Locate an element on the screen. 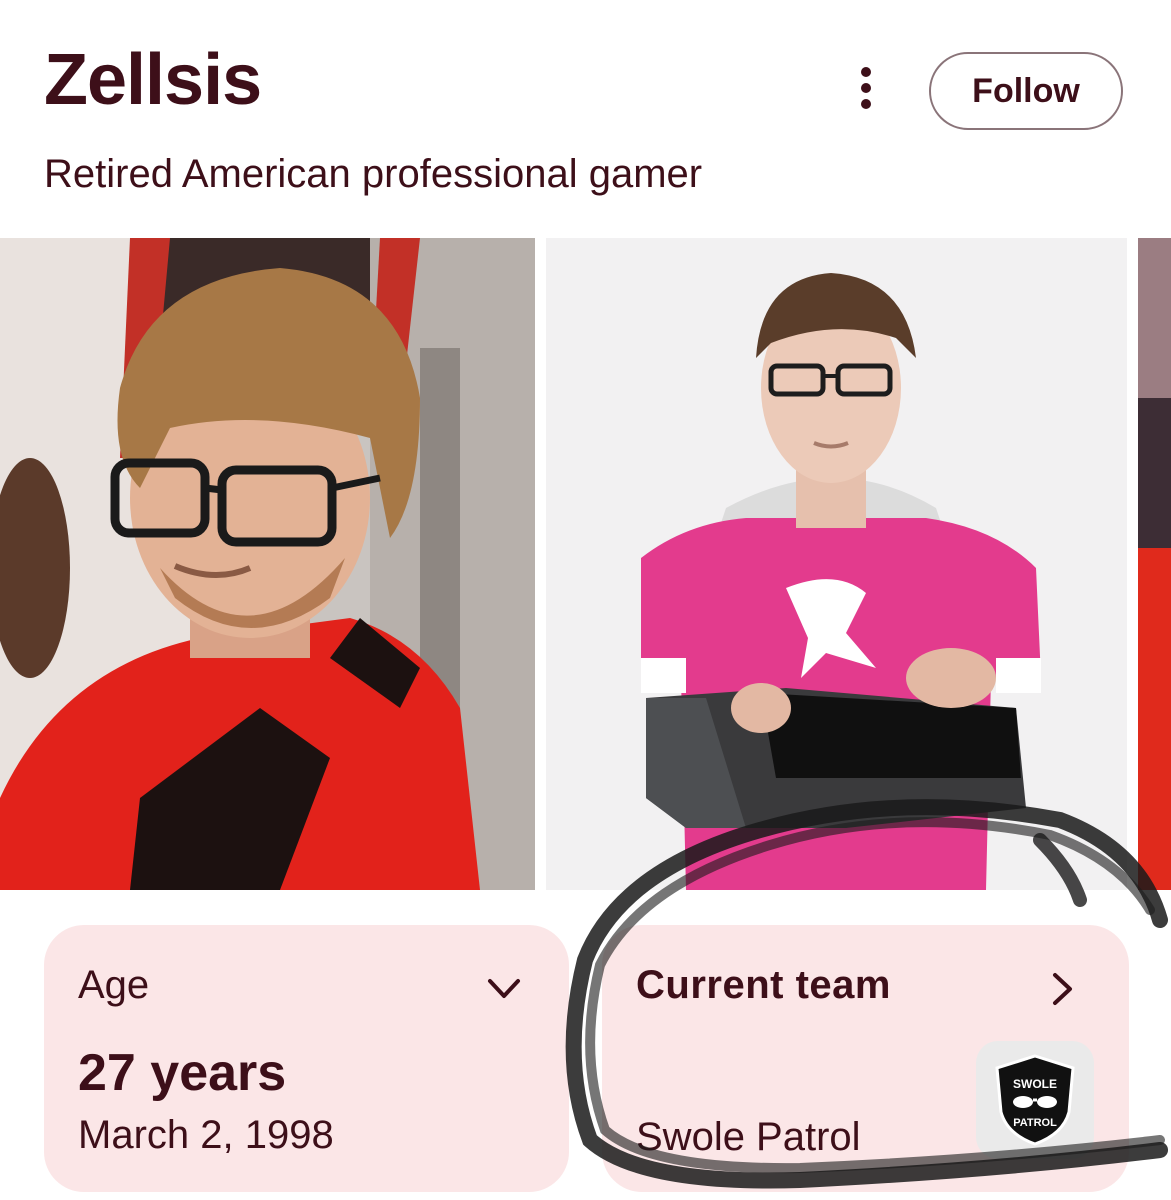 This screenshot has width=1171, height=1200. follow-button: Follow is located at coordinates (1026, 91).